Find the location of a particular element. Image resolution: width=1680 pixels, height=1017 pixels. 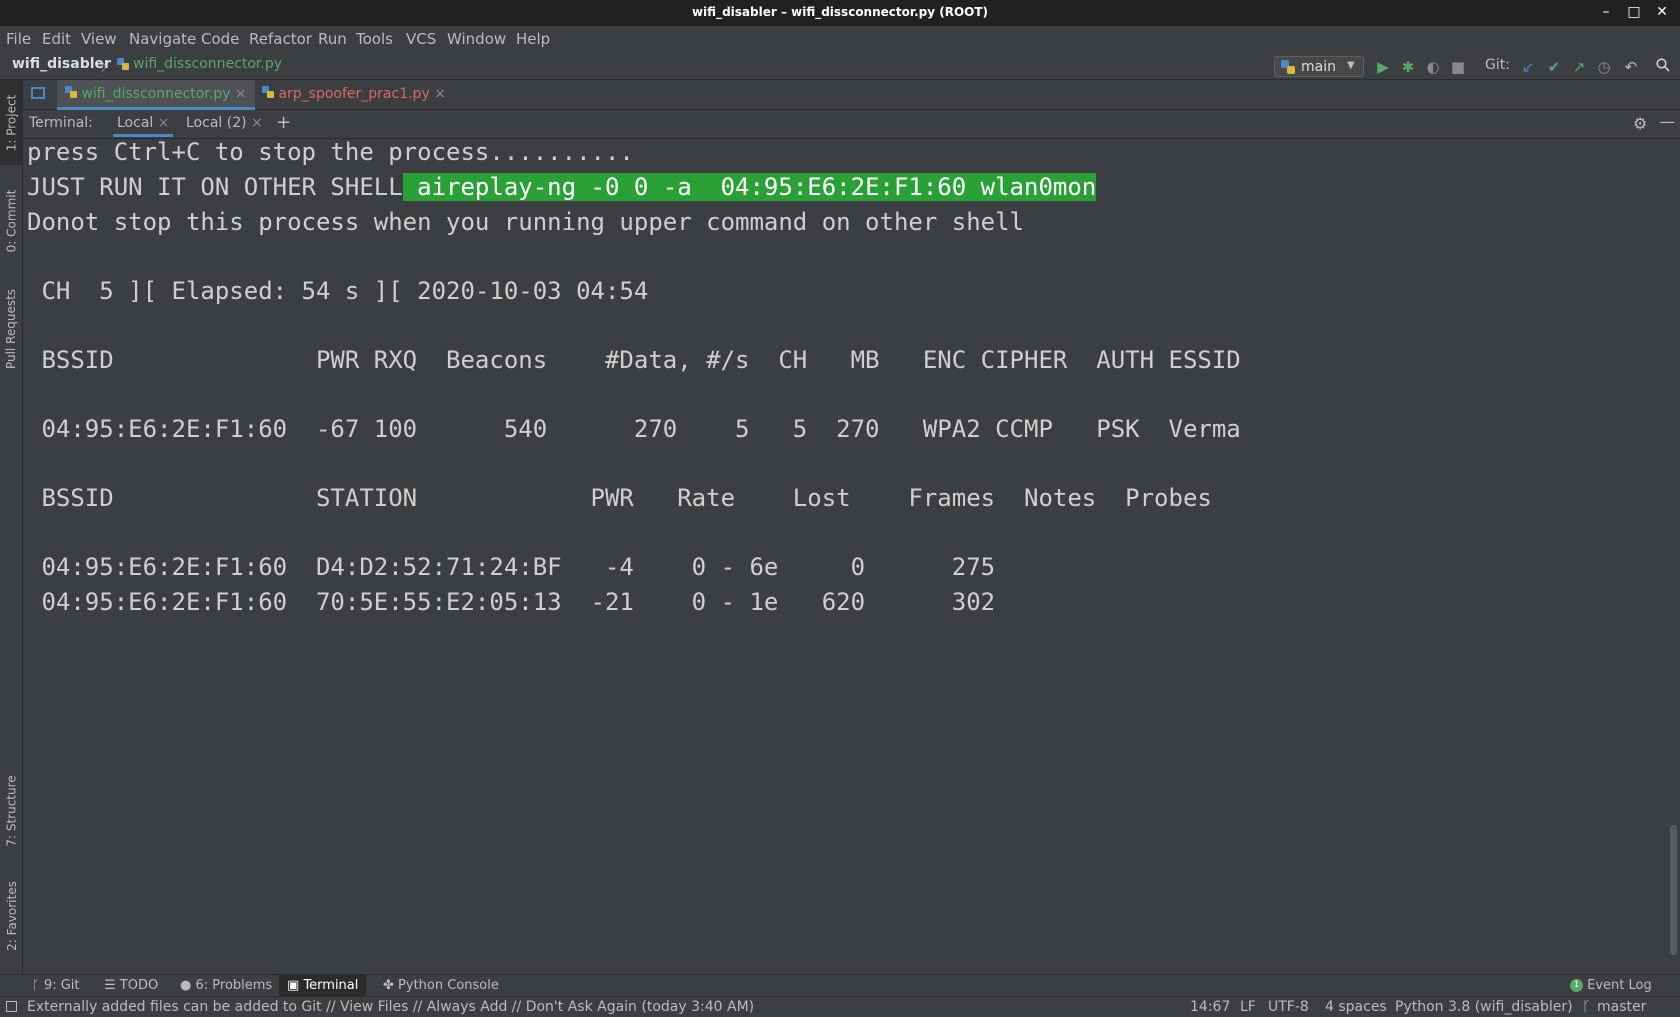

run-config-select: main ▼ is located at coordinates (1319, 66).